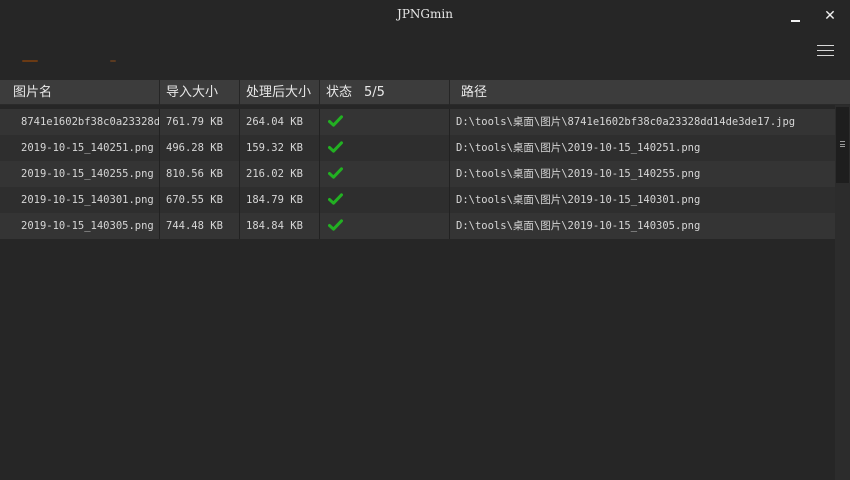 The image size is (850, 480). What do you see at coordinates (200, 174) in the screenshot?
I see `input-size: 810.56 KB` at bounding box center [200, 174].